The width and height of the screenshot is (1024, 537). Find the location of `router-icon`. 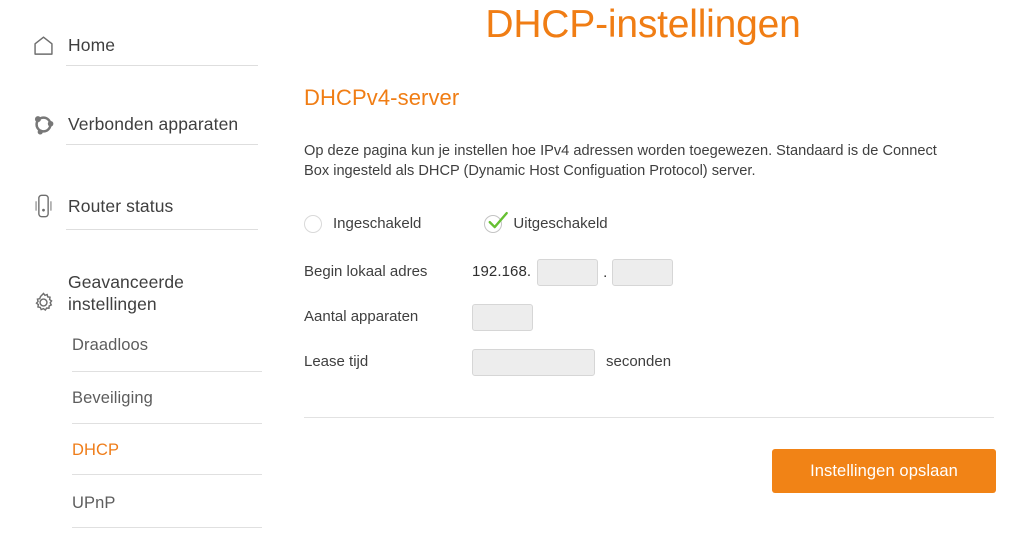

router-icon is located at coordinates (43, 206).